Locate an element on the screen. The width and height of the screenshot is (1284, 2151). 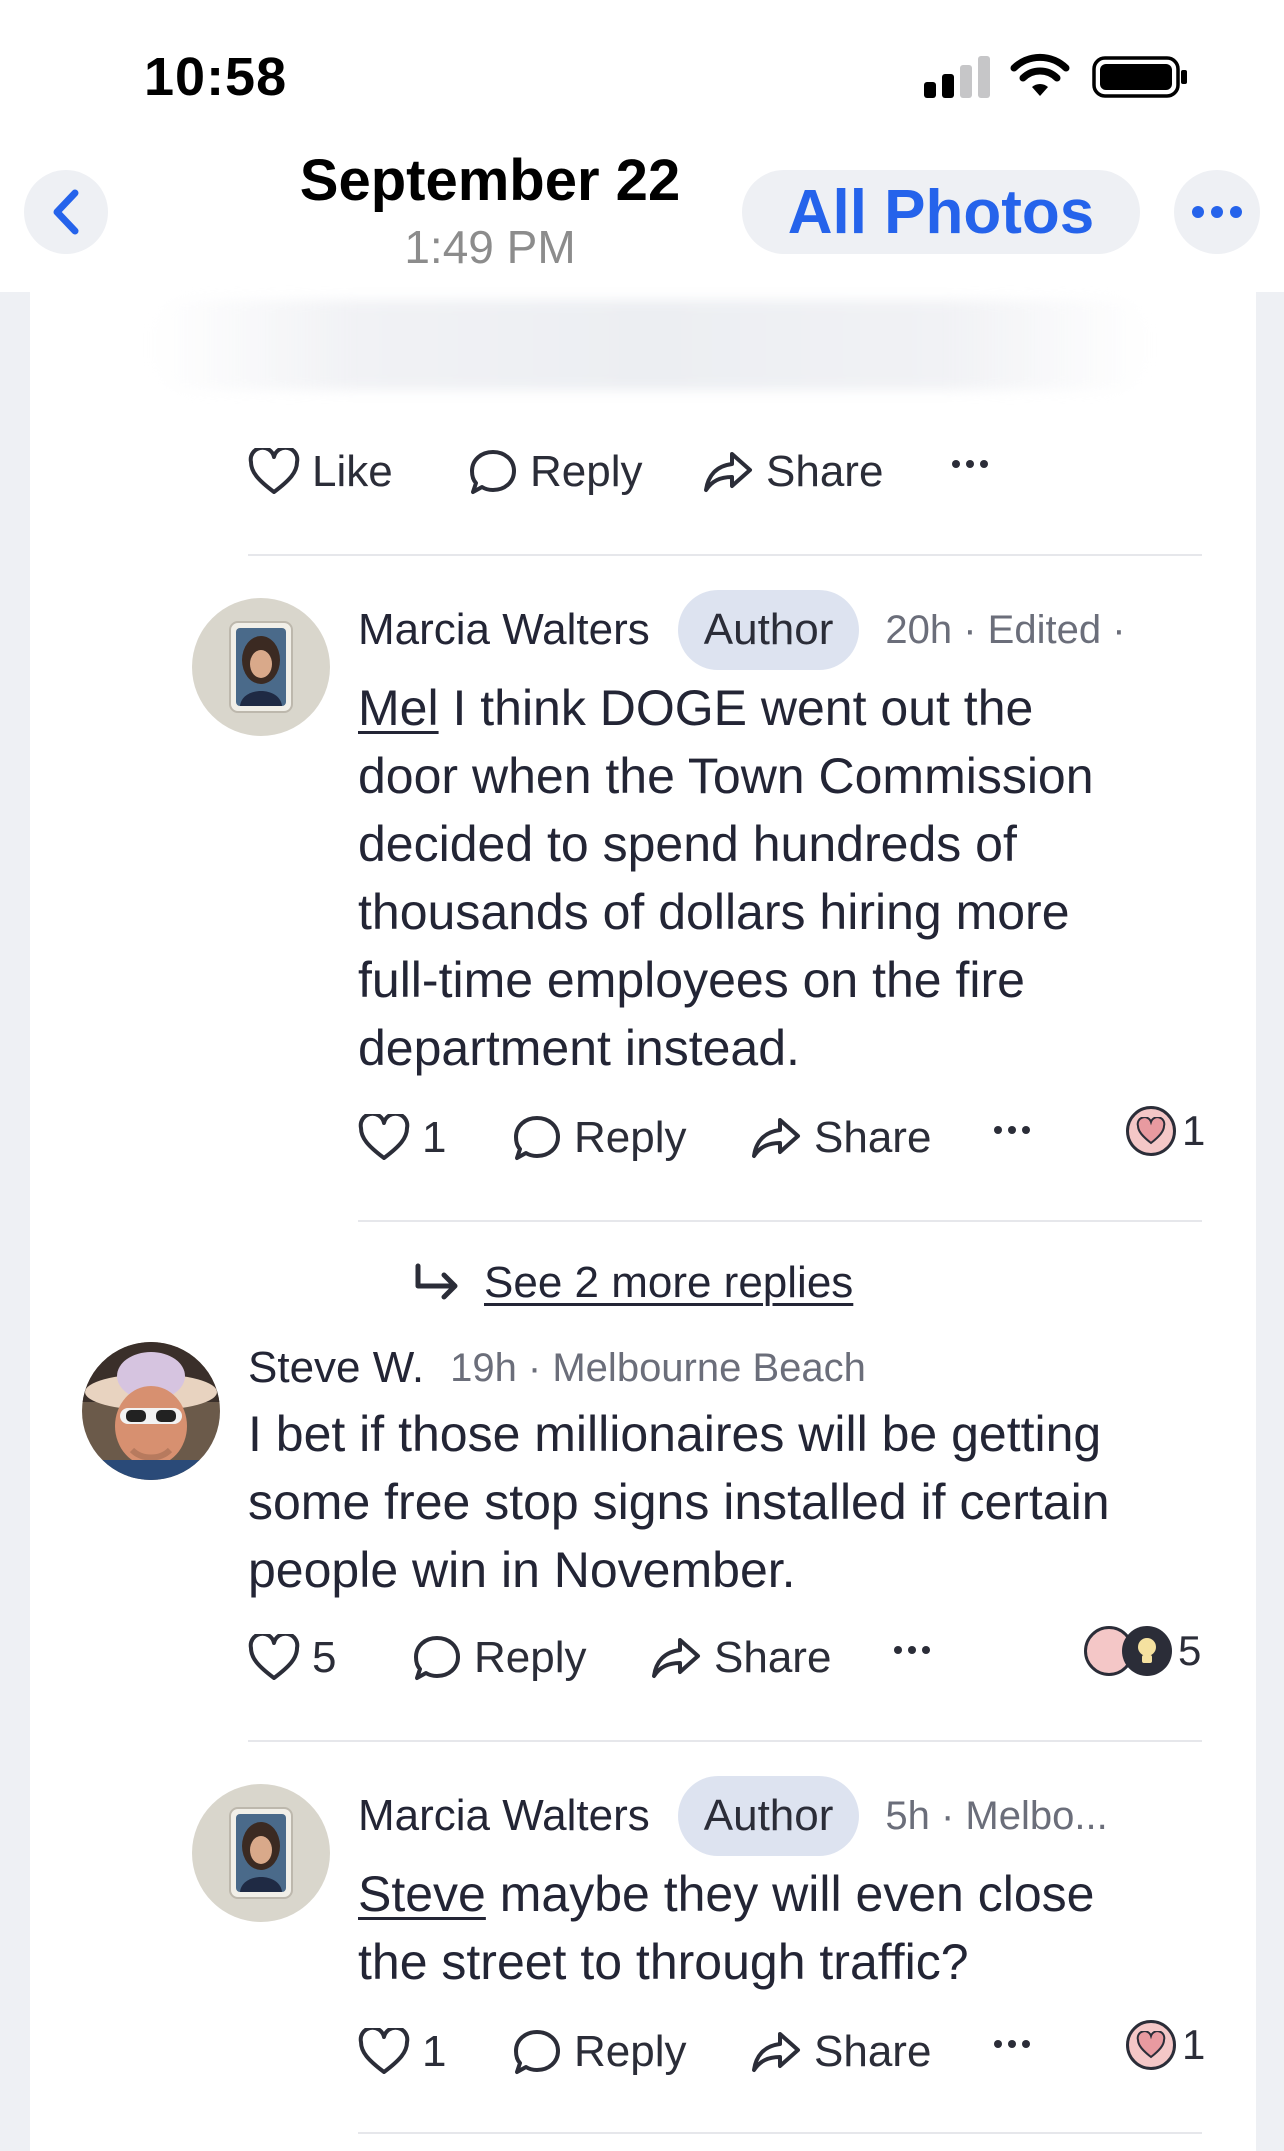
reaction-summary: 5 is located at coordinates (1142, 1651).